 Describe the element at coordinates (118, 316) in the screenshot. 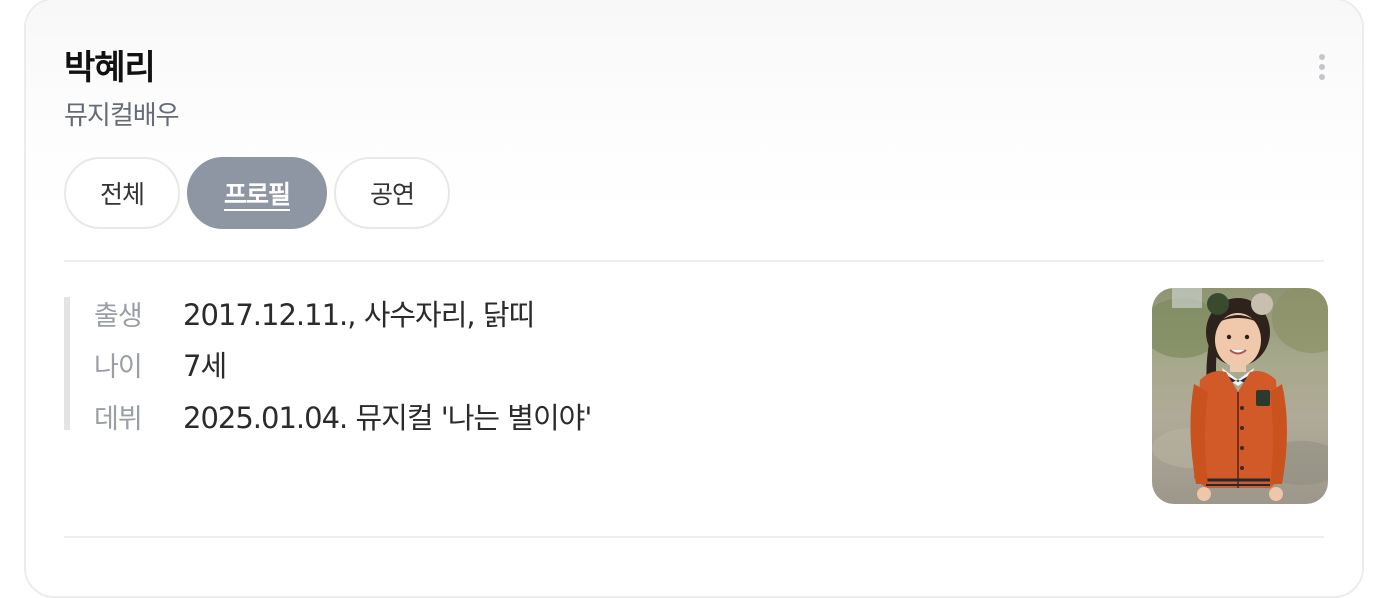

I see `info-label: 출생` at that location.